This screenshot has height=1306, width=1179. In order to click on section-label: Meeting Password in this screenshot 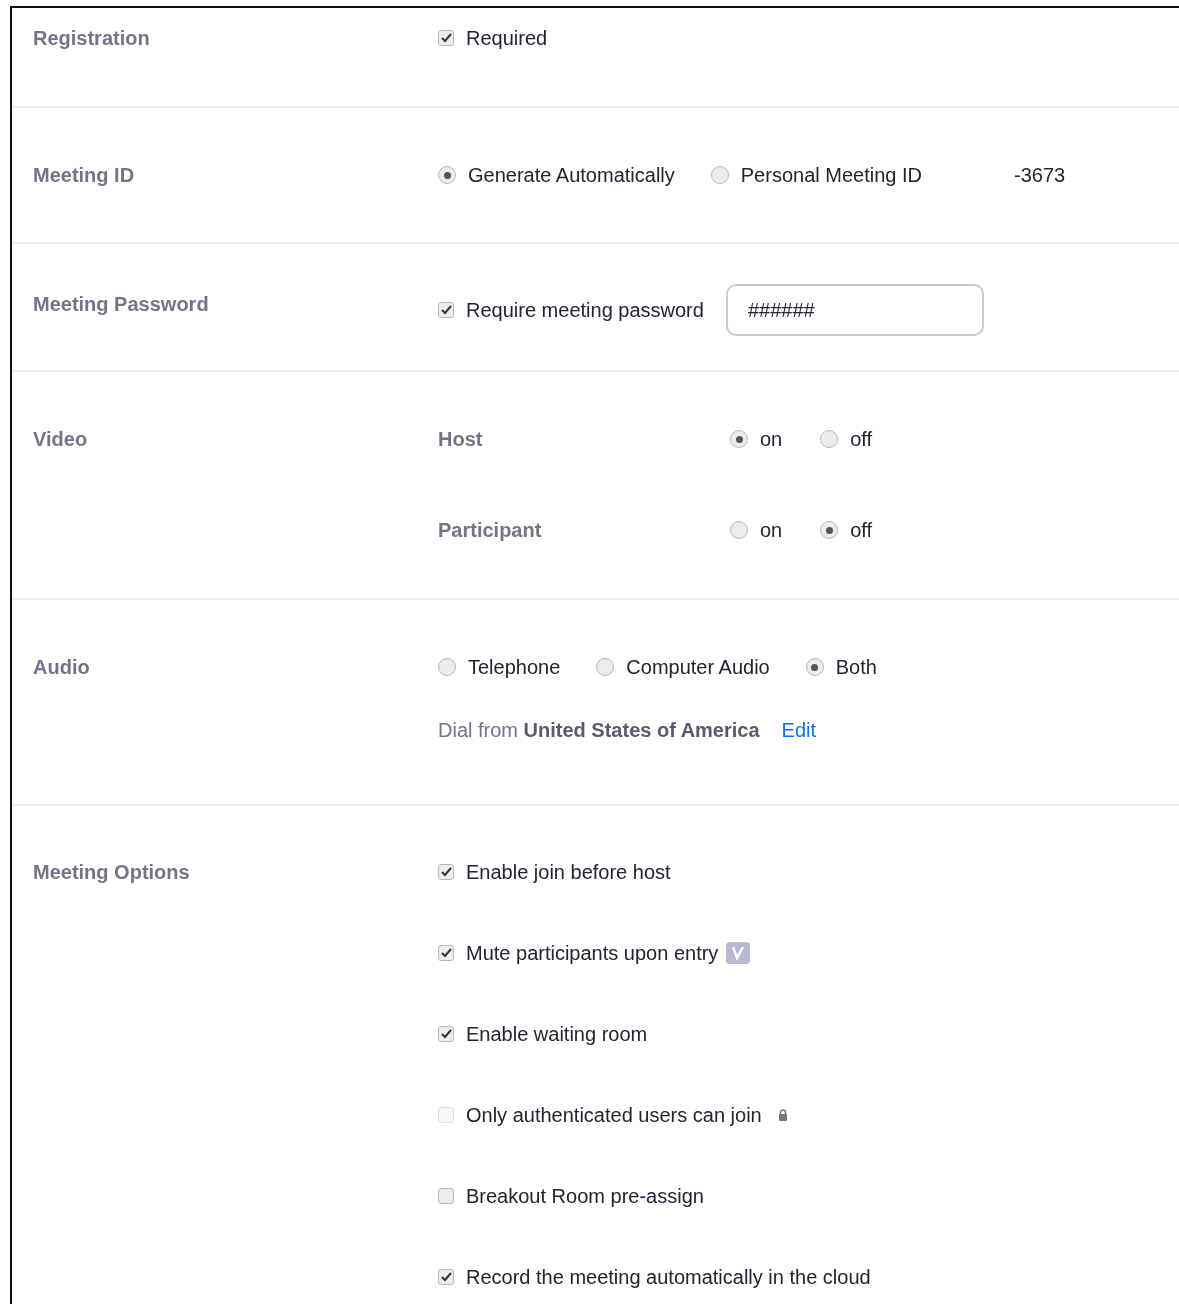, I will do `click(121, 304)`.